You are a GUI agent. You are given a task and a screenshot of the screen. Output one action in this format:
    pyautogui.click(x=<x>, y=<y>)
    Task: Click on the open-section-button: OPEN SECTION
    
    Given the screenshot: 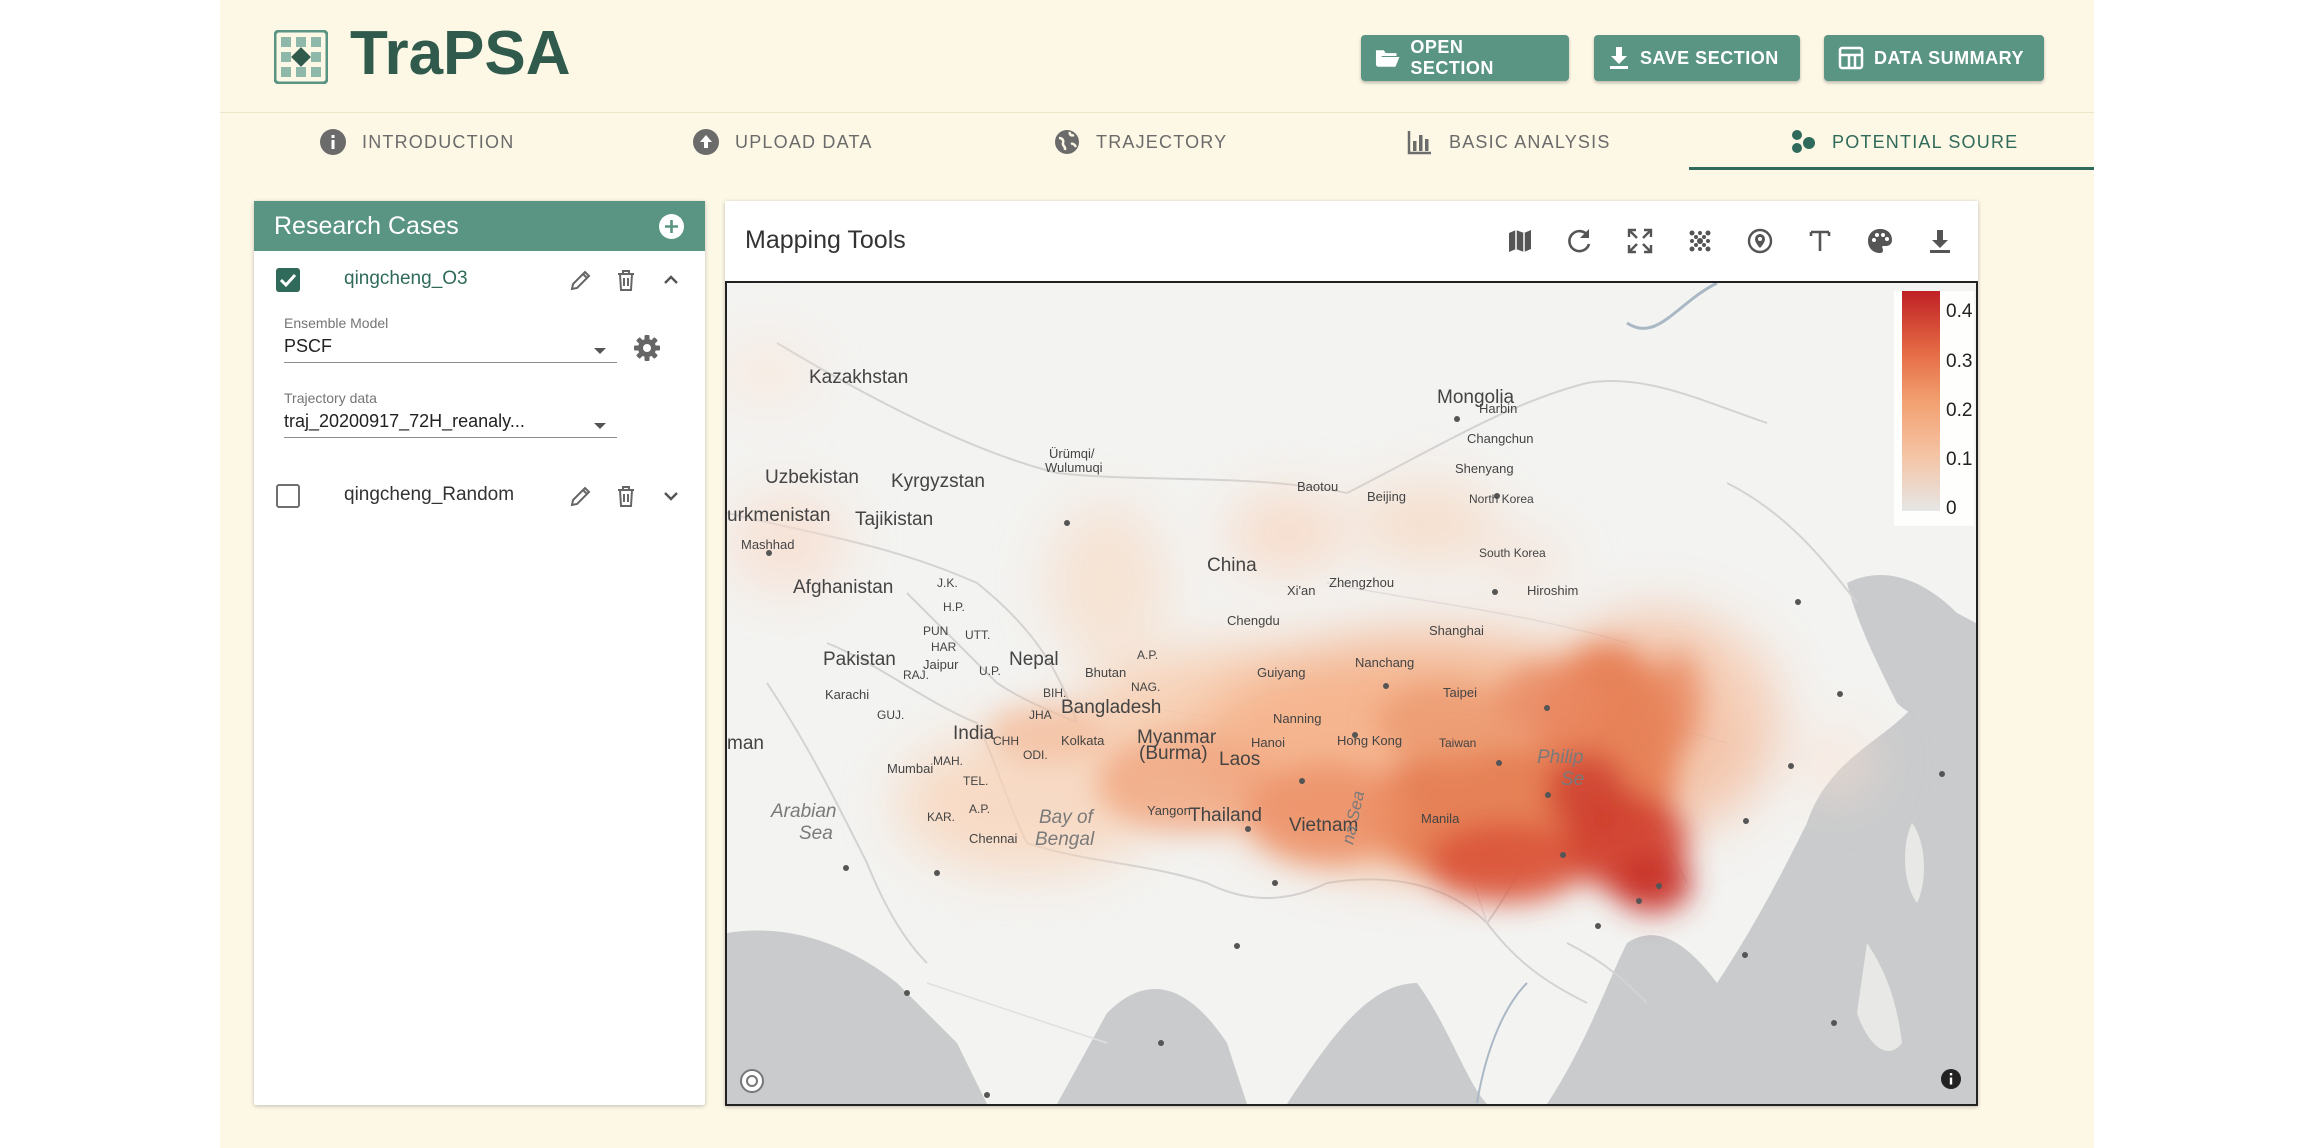 What is the action you would take?
    pyautogui.click(x=1465, y=58)
    